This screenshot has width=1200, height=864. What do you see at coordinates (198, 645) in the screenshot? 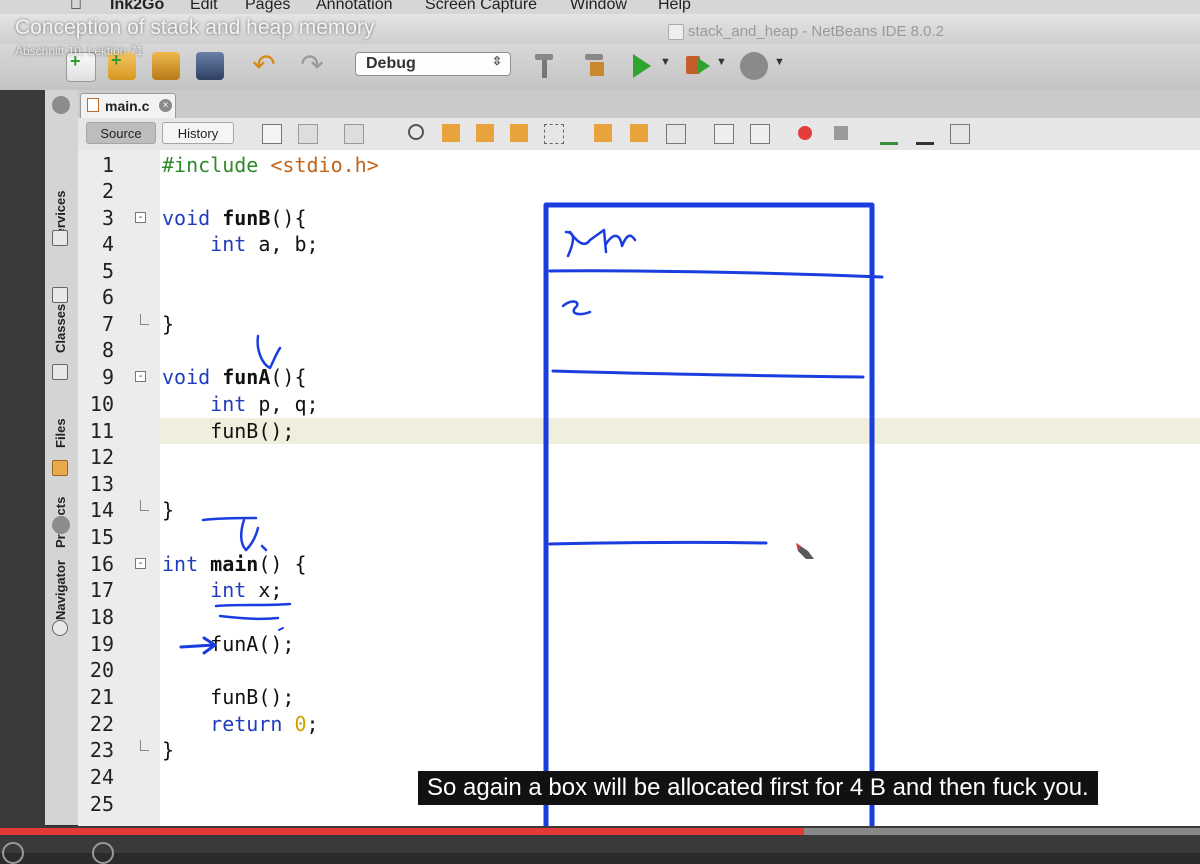
I see `arrow-to-funa-call` at bounding box center [198, 645].